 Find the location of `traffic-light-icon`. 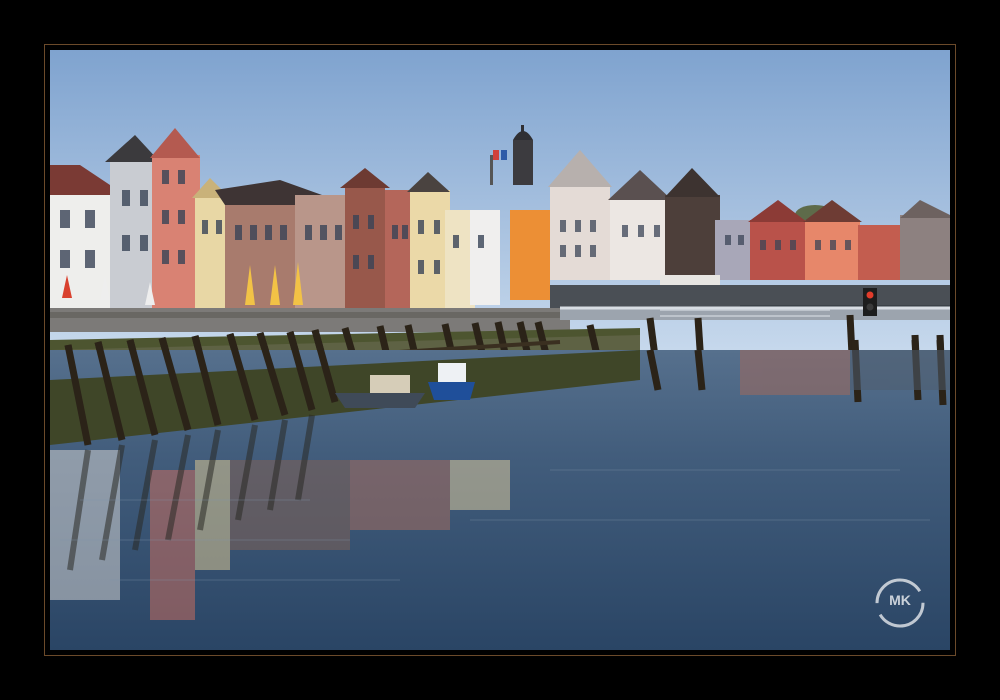

traffic-light-icon is located at coordinates (870, 302).